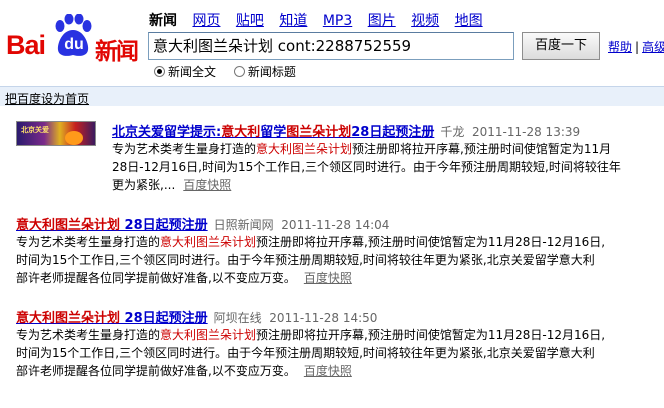  What do you see at coordinates (26, 45) in the screenshot?
I see `logo-bai-text: Bai` at bounding box center [26, 45].